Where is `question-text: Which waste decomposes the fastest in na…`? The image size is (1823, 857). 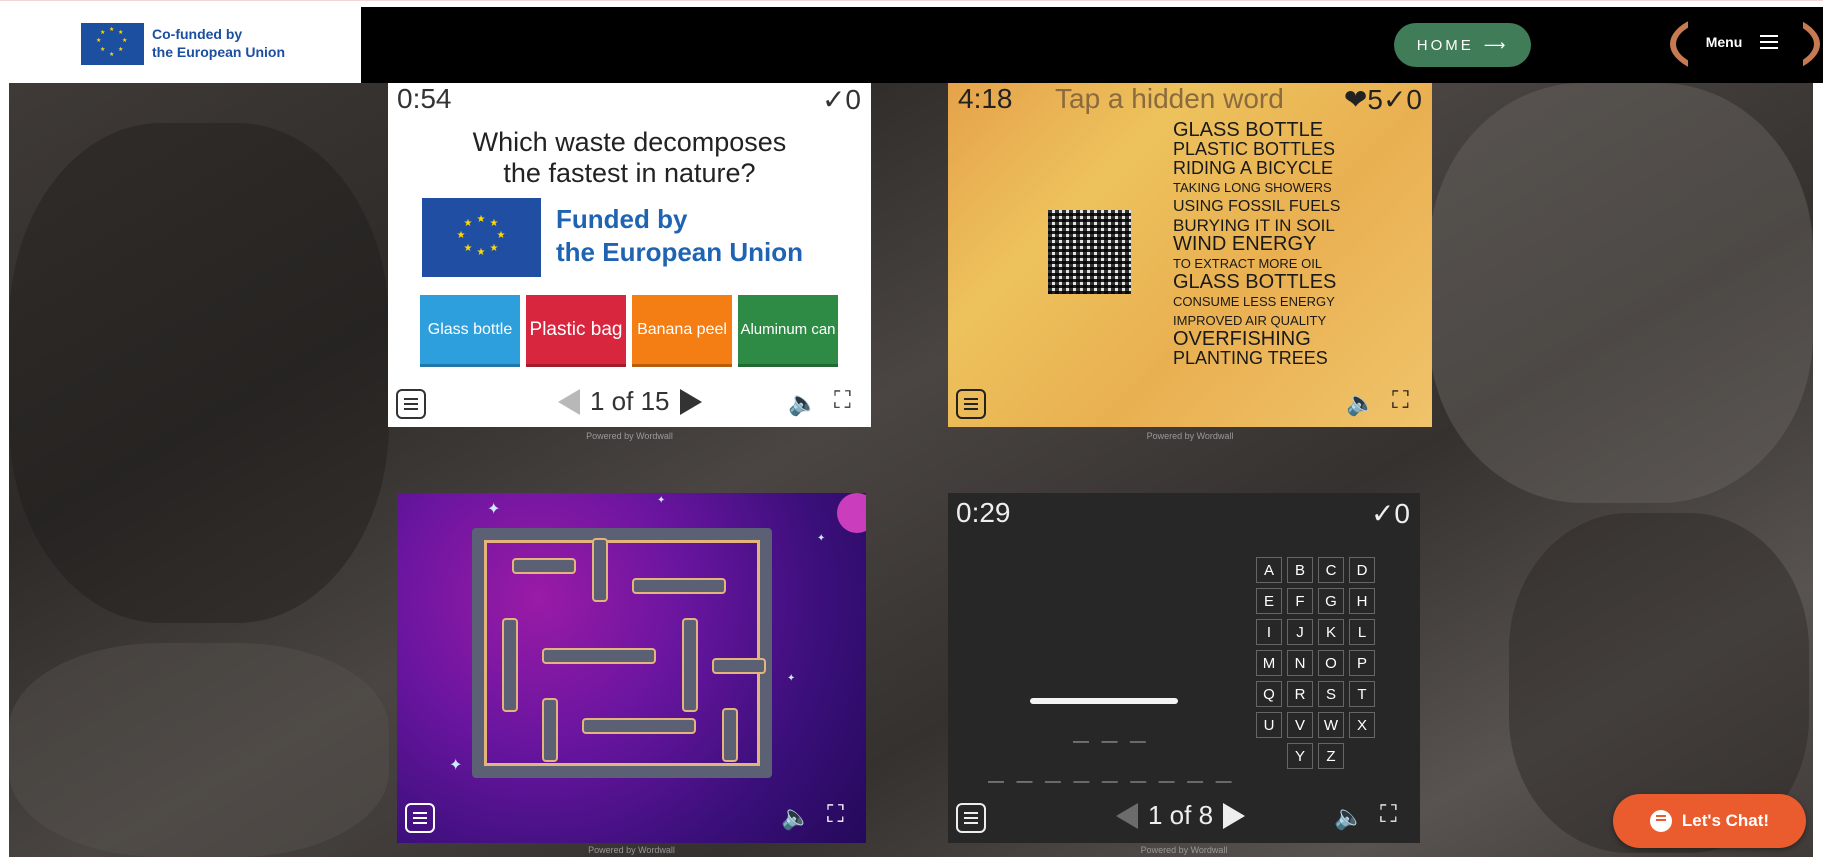
question-text: Which waste decomposes the fastest in na… is located at coordinates (629, 158).